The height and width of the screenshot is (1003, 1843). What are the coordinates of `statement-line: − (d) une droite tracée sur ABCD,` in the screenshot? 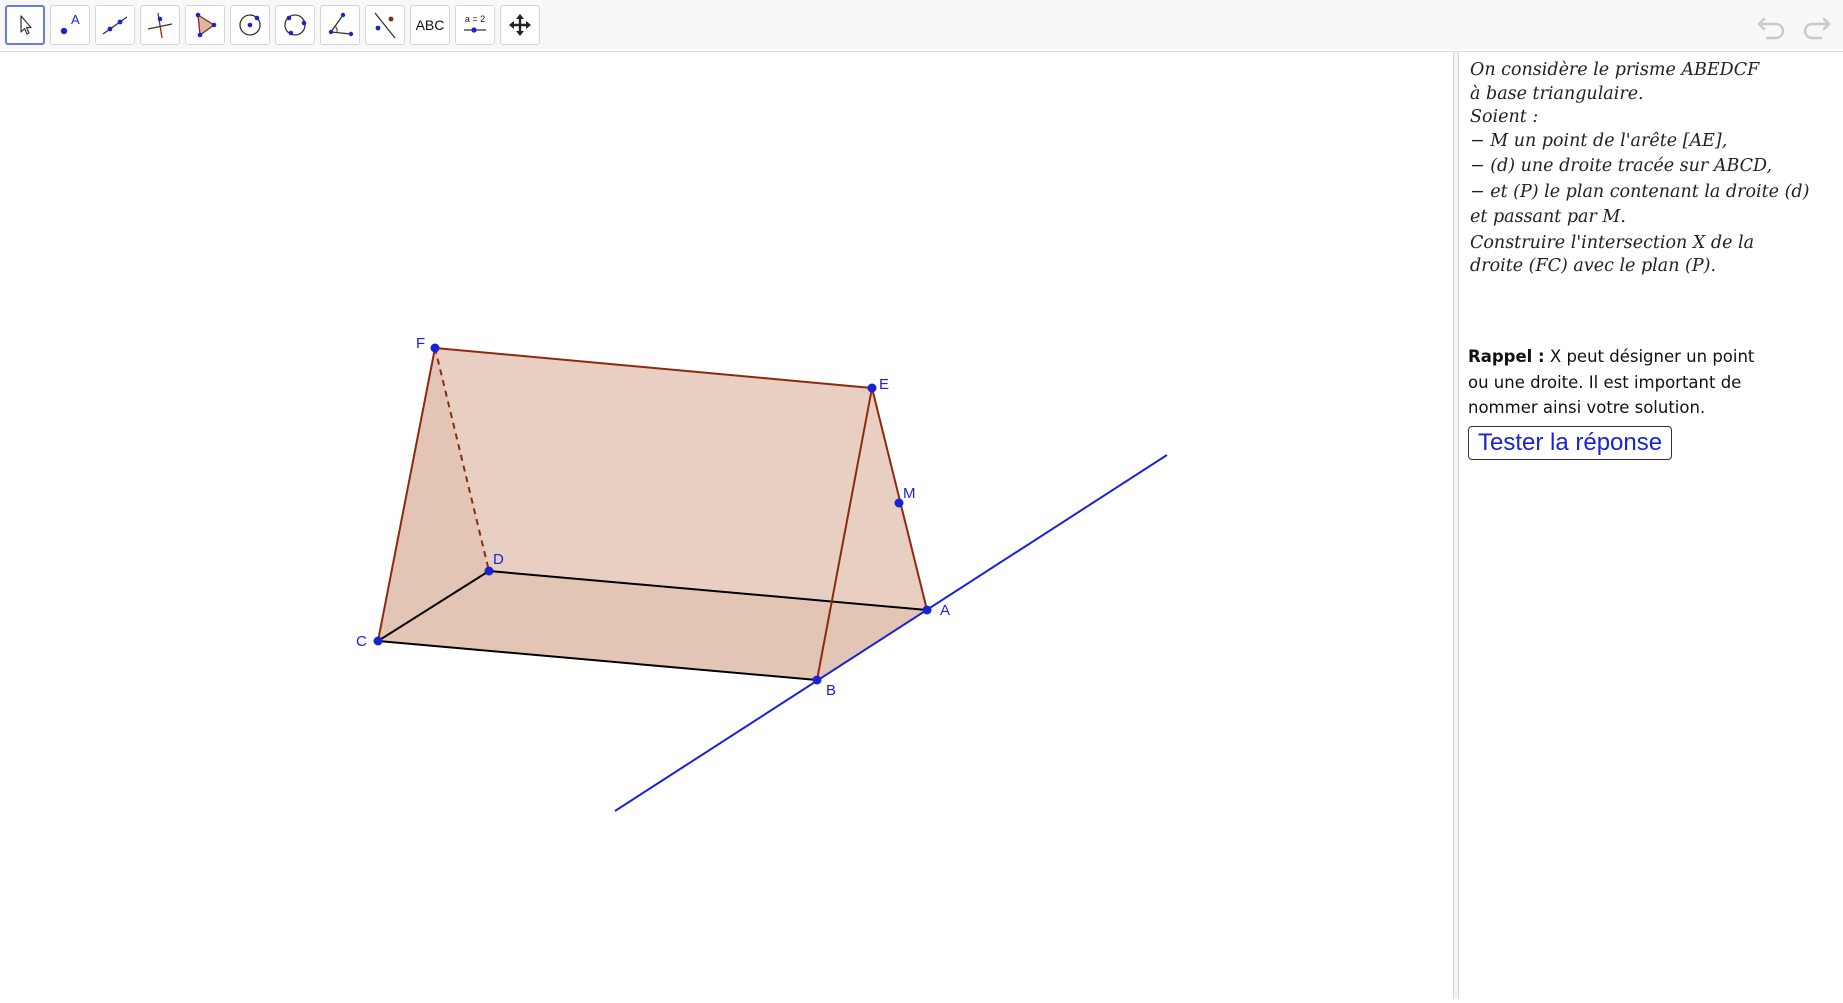 It's located at (1621, 166).